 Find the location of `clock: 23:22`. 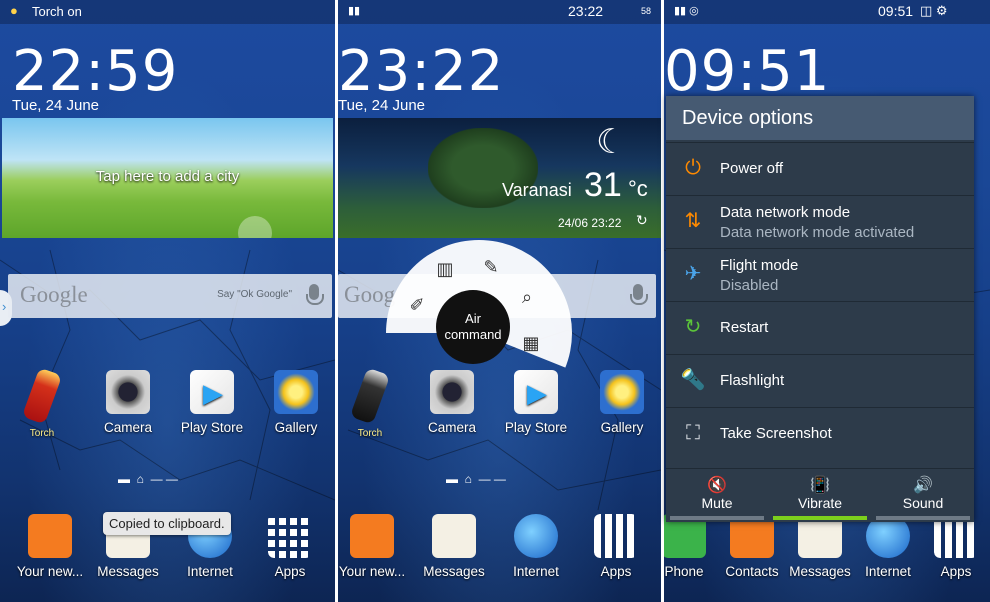

clock: 23:22 is located at coordinates (421, 71).